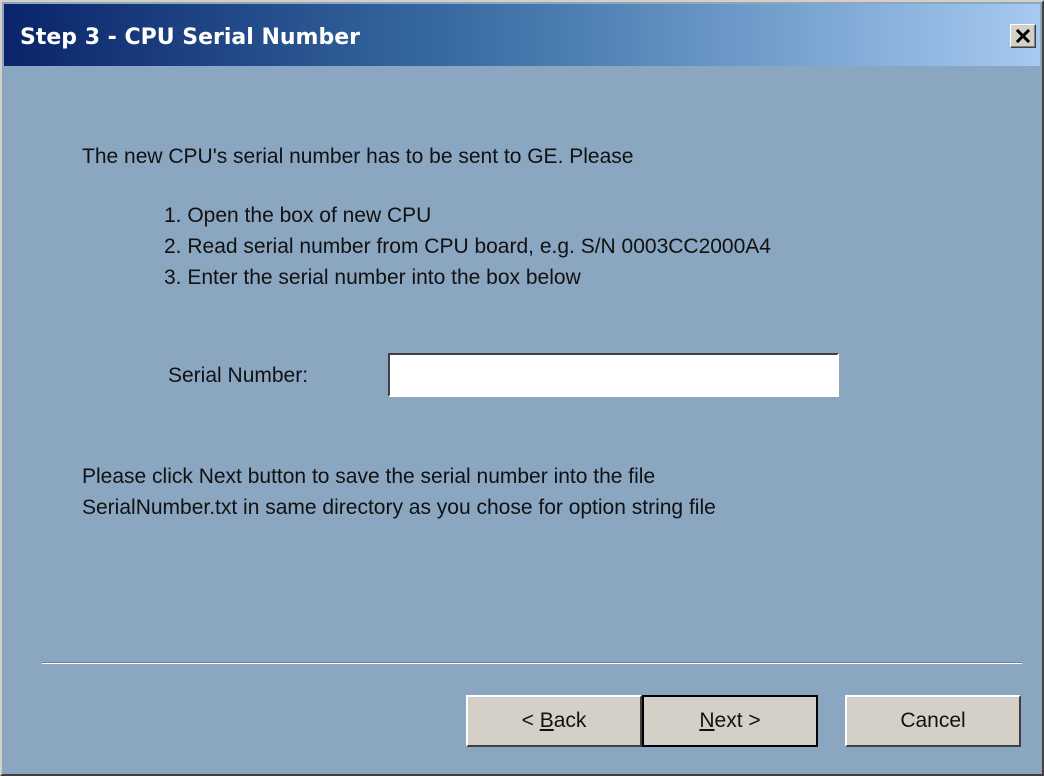 Image resolution: width=1044 pixels, height=776 pixels. What do you see at coordinates (707, 720) in the screenshot?
I see `next-button-mnemonic: N` at bounding box center [707, 720].